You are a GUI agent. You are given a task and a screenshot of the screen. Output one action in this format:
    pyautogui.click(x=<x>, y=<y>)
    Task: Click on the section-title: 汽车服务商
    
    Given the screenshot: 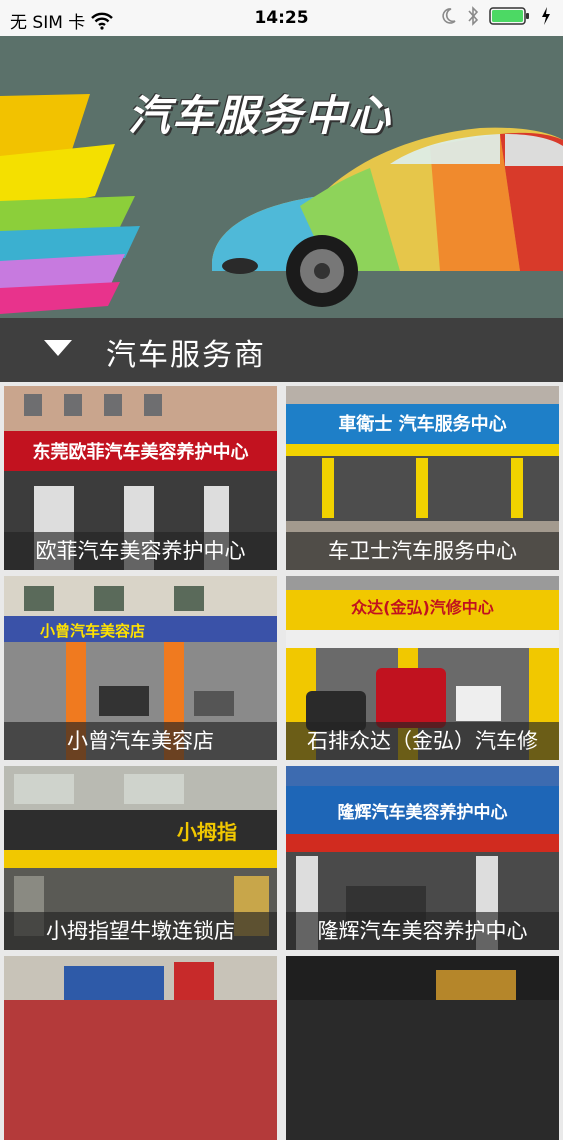 What is the action you would take?
    pyautogui.click(x=186, y=355)
    